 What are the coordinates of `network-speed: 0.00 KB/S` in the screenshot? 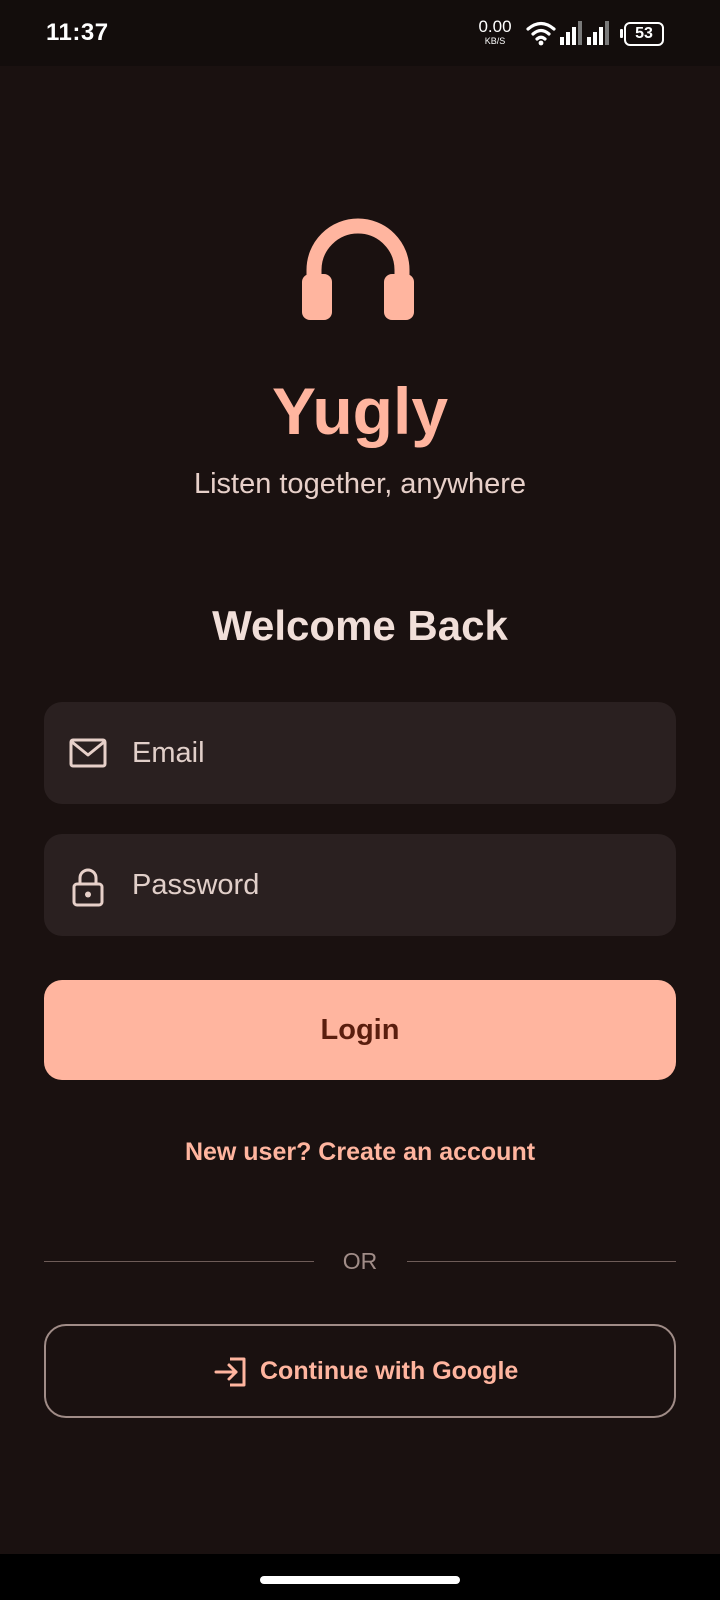 It's located at (495, 32).